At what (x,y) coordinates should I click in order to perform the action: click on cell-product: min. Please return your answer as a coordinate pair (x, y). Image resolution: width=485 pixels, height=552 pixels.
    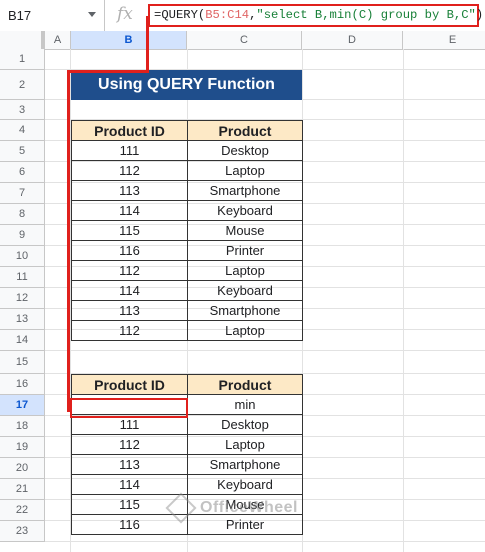
    Looking at the image, I should click on (245, 404).